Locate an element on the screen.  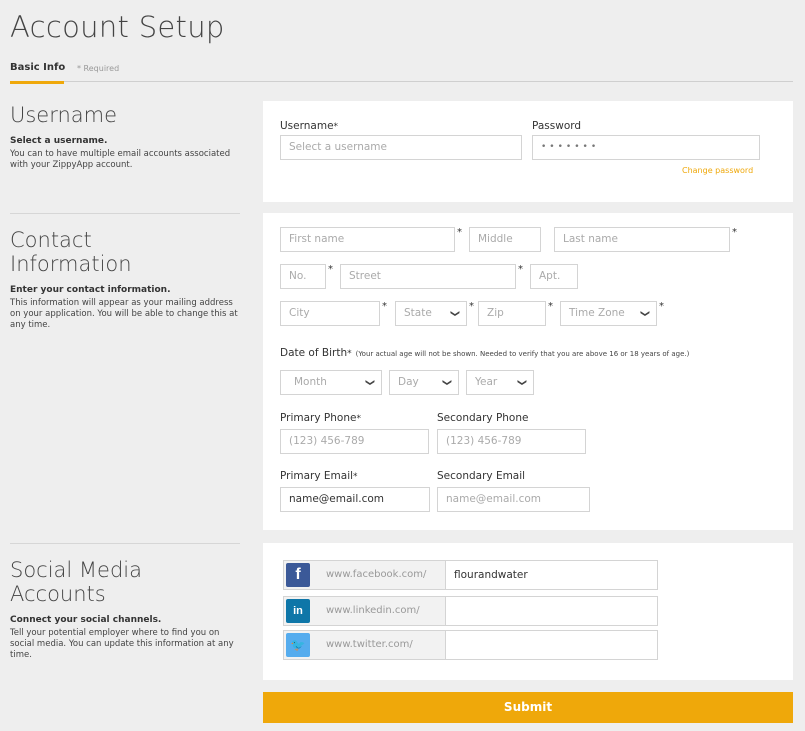
change-password-link: Change password is located at coordinates (717, 170).